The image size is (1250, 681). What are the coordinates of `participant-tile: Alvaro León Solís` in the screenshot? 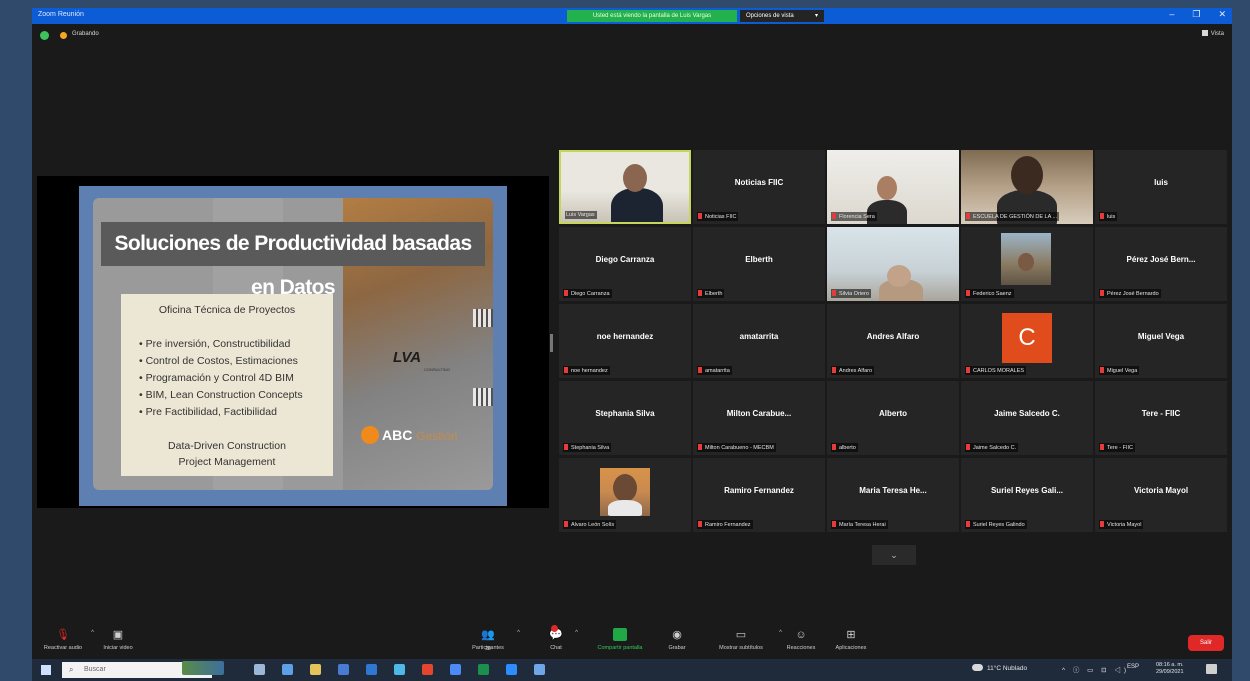 It's located at (625, 495).